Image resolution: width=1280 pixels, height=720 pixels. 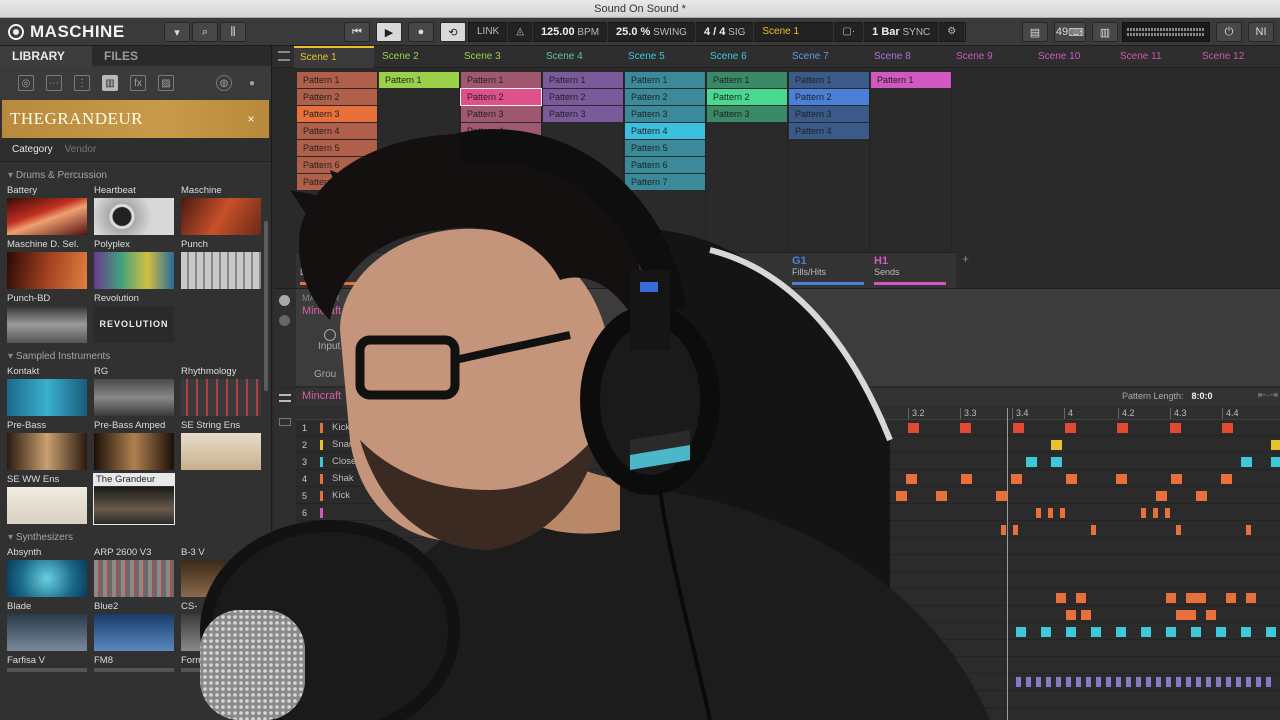 I want to click on maschine-logo: MASCHINE, so click(x=80, y=32).